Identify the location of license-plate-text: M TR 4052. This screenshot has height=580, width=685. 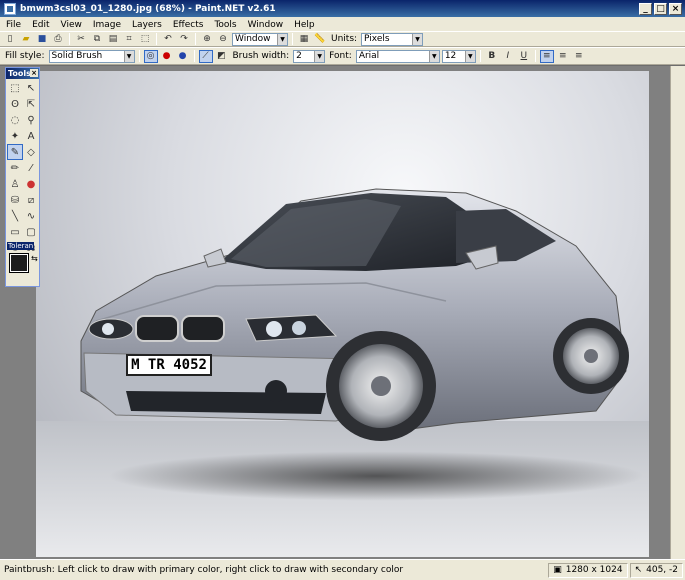
(169, 365).